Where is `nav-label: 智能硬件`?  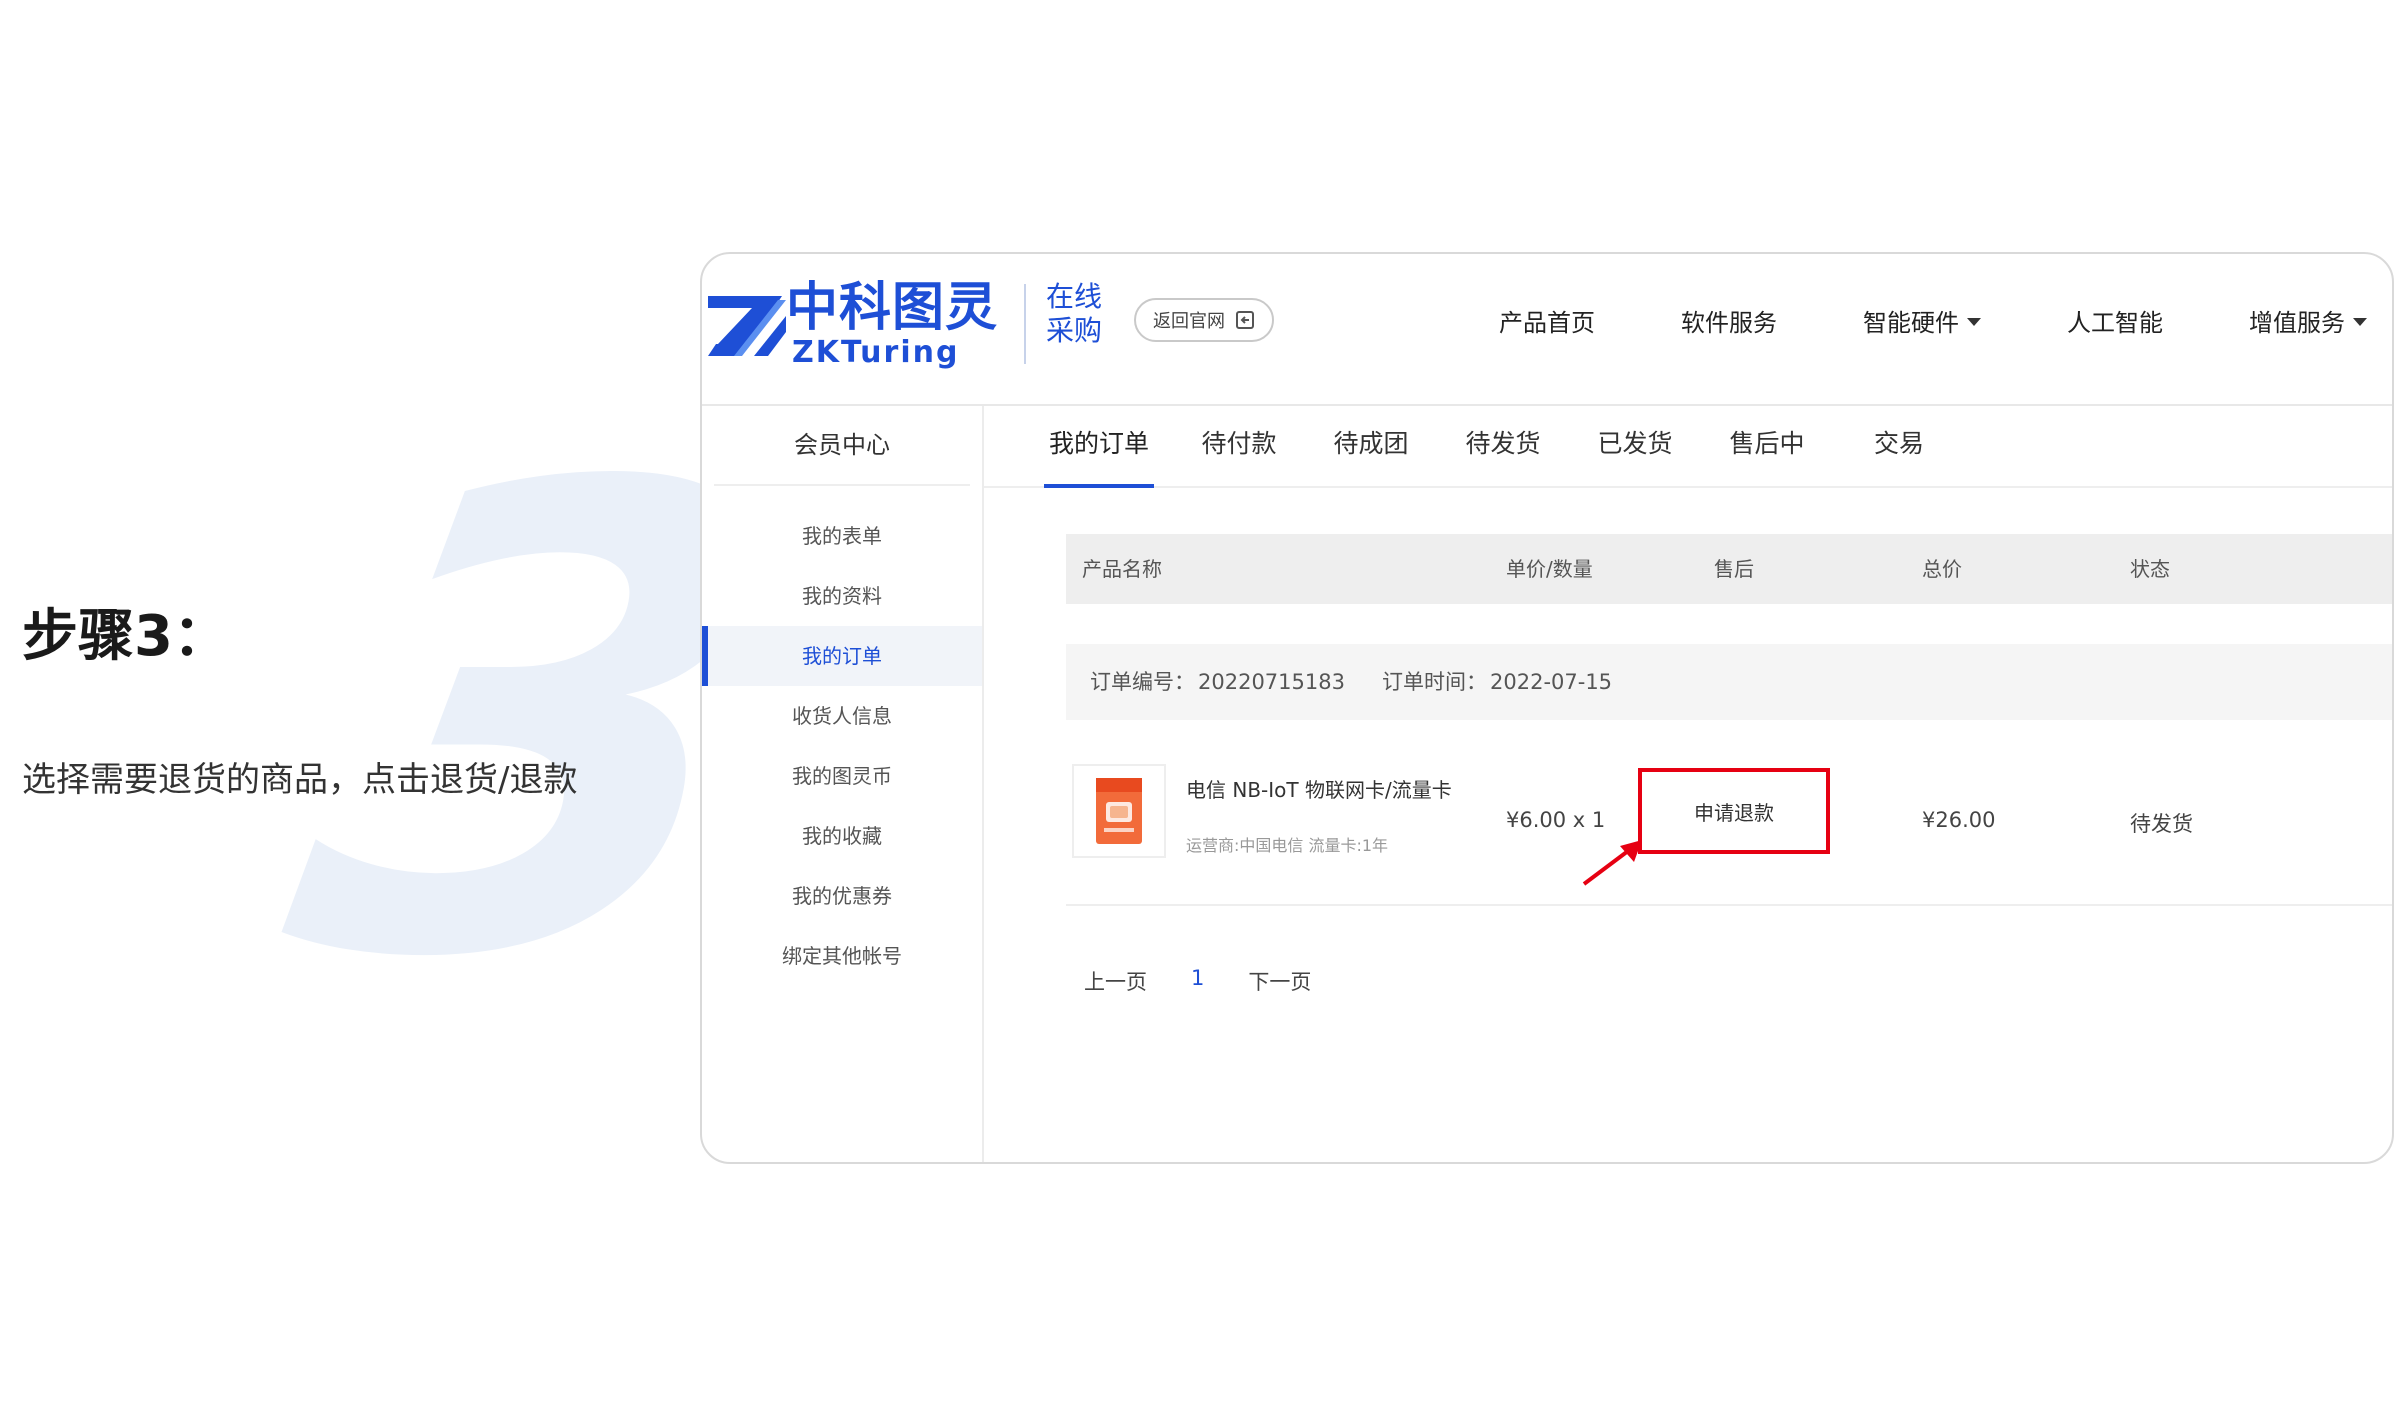 nav-label: 智能硬件 is located at coordinates (1911, 322).